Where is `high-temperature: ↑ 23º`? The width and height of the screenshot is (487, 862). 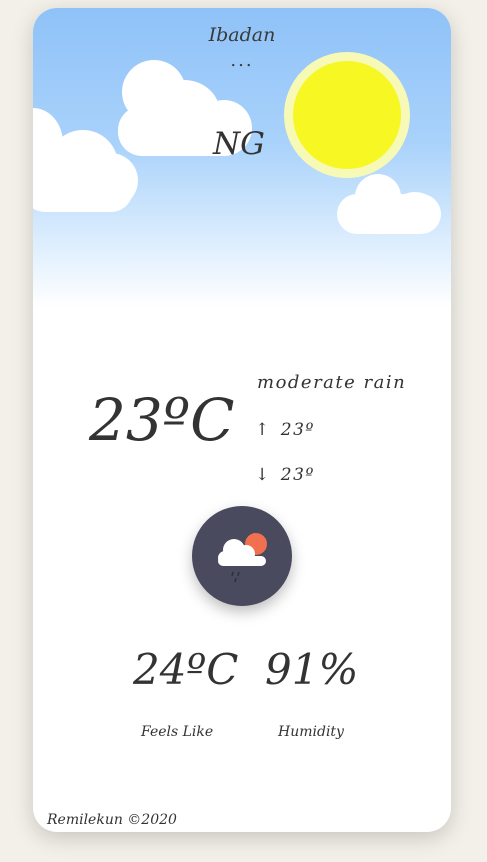
high-temperature: ↑ 23º is located at coordinates (285, 430).